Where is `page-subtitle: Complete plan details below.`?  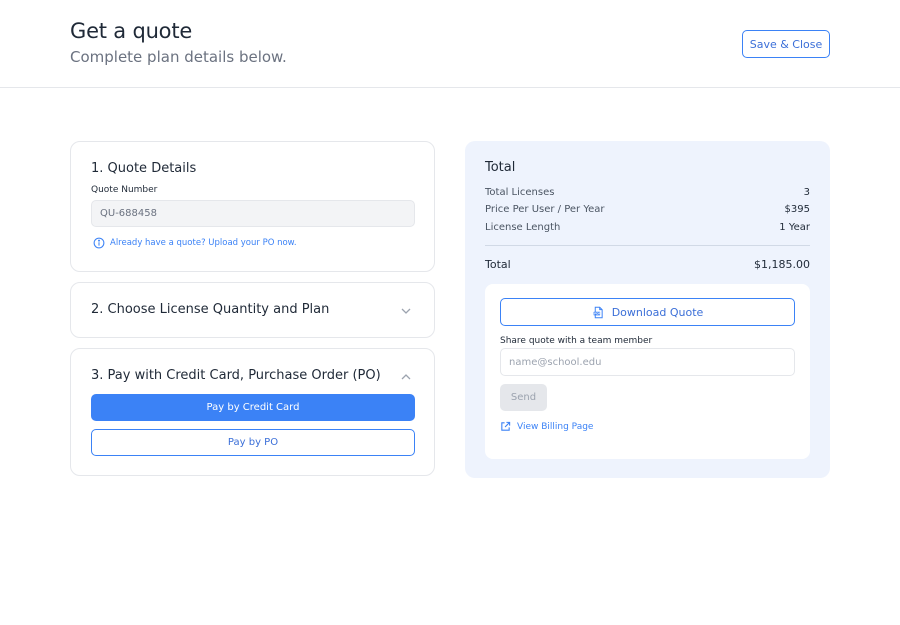 page-subtitle: Complete plan details below. is located at coordinates (178, 57).